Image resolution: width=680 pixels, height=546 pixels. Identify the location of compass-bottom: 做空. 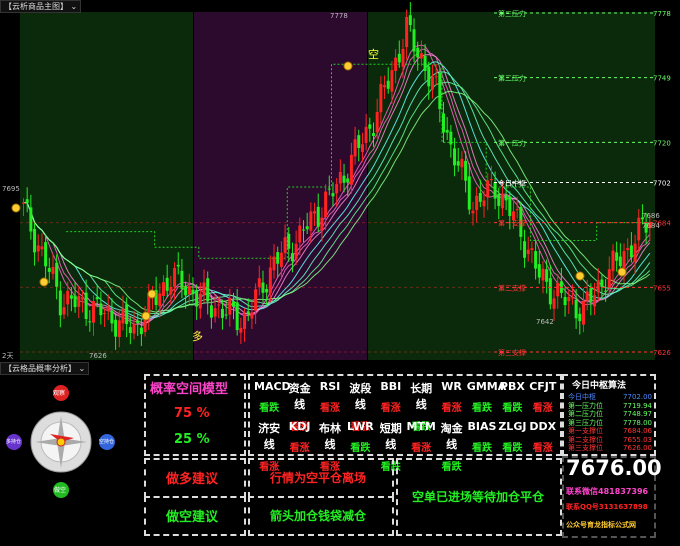
(60, 489).